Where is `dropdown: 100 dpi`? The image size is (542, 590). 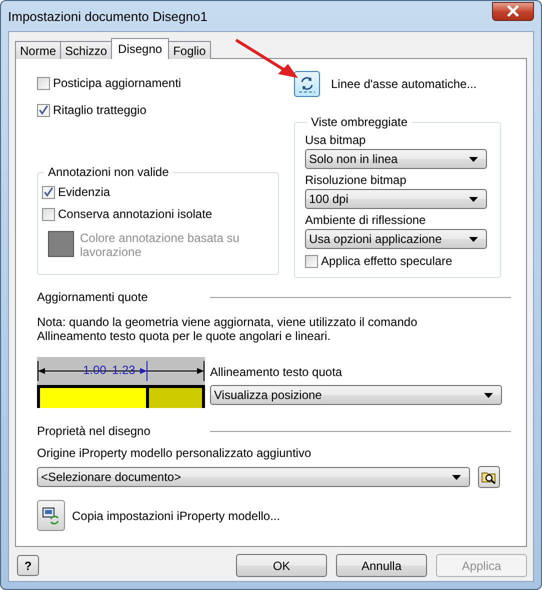
dropdown: 100 dpi is located at coordinates (396, 199).